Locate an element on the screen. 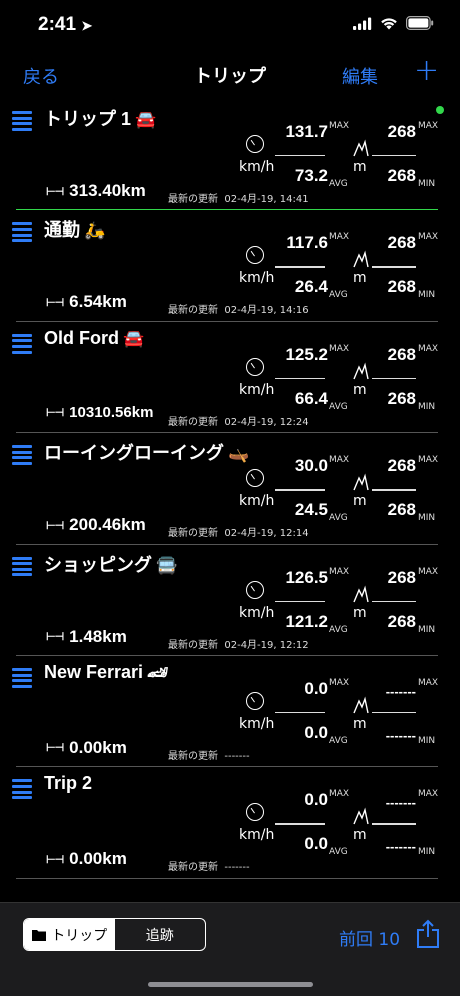 This screenshot has width=460, height=996. trip-distance: ⊢⊣ 10310.56km is located at coordinates (99, 412).